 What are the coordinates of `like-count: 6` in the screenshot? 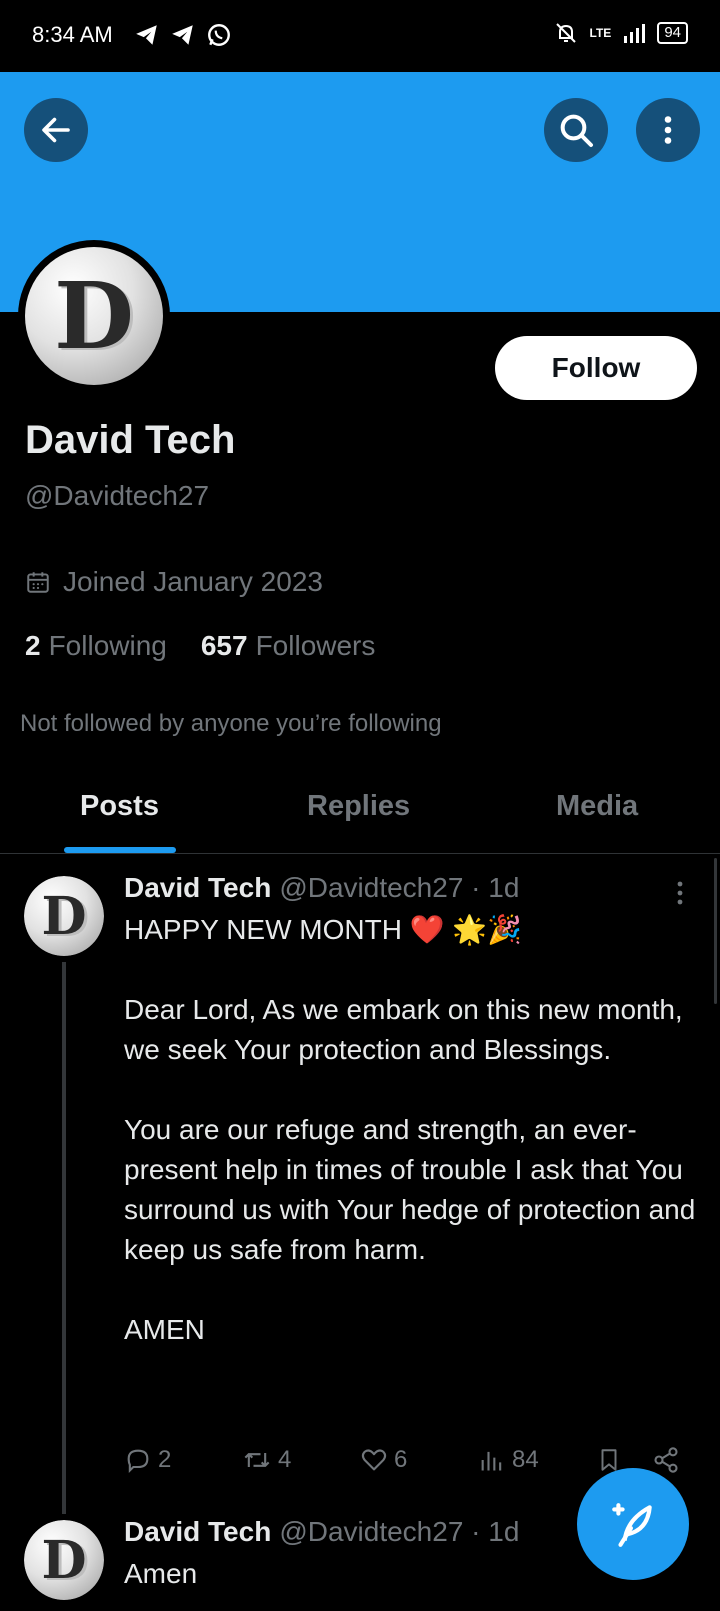 It's located at (401, 1459).